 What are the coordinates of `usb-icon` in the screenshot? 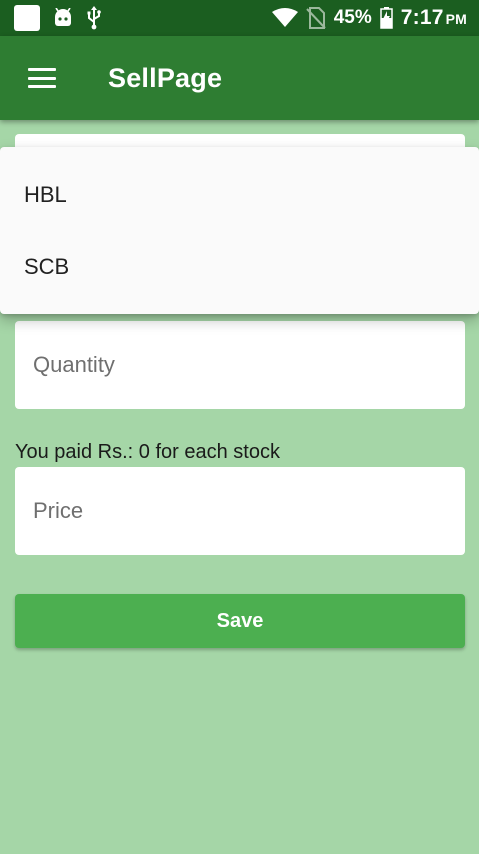 It's located at (94, 18).